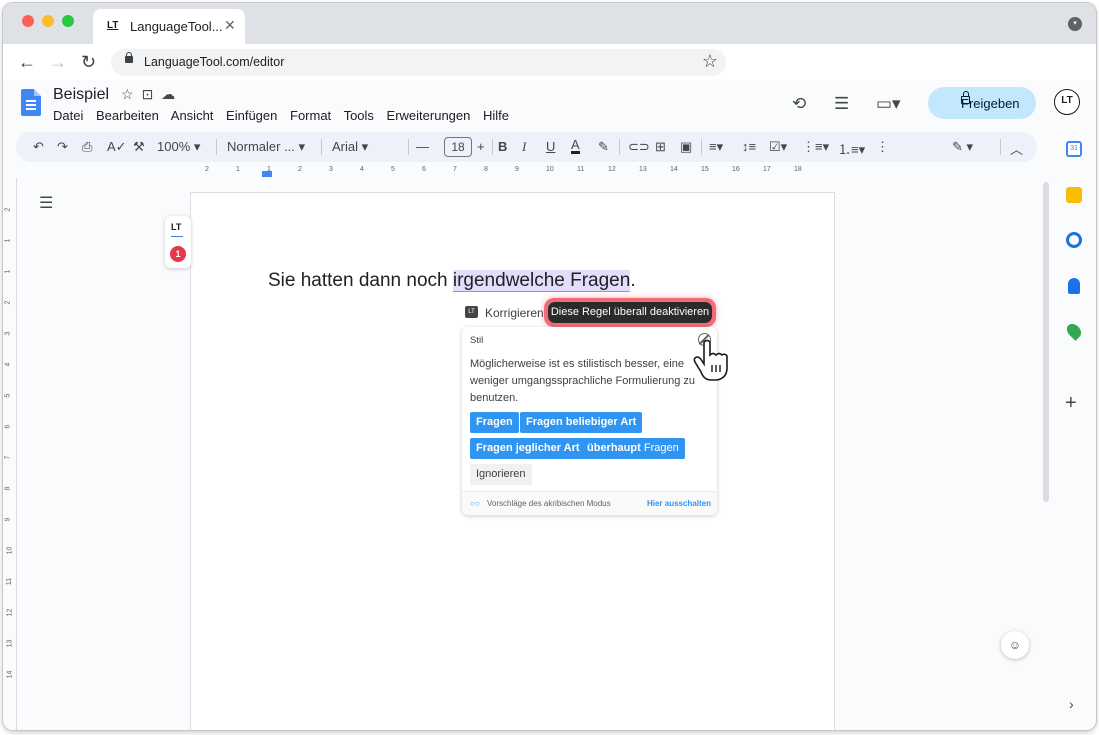 The height and width of the screenshot is (735, 1099). Describe the element at coordinates (716, 147) in the screenshot. I see `align-icon: ≡▾` at that location.